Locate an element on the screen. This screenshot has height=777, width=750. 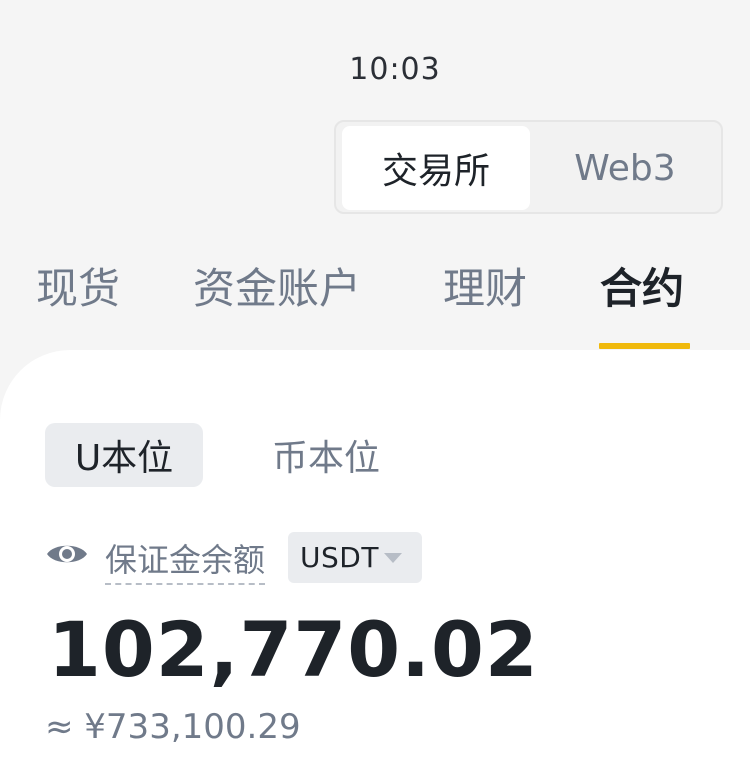
margin-balance-label: 保证金余额 is located at coordinates (185, 560).